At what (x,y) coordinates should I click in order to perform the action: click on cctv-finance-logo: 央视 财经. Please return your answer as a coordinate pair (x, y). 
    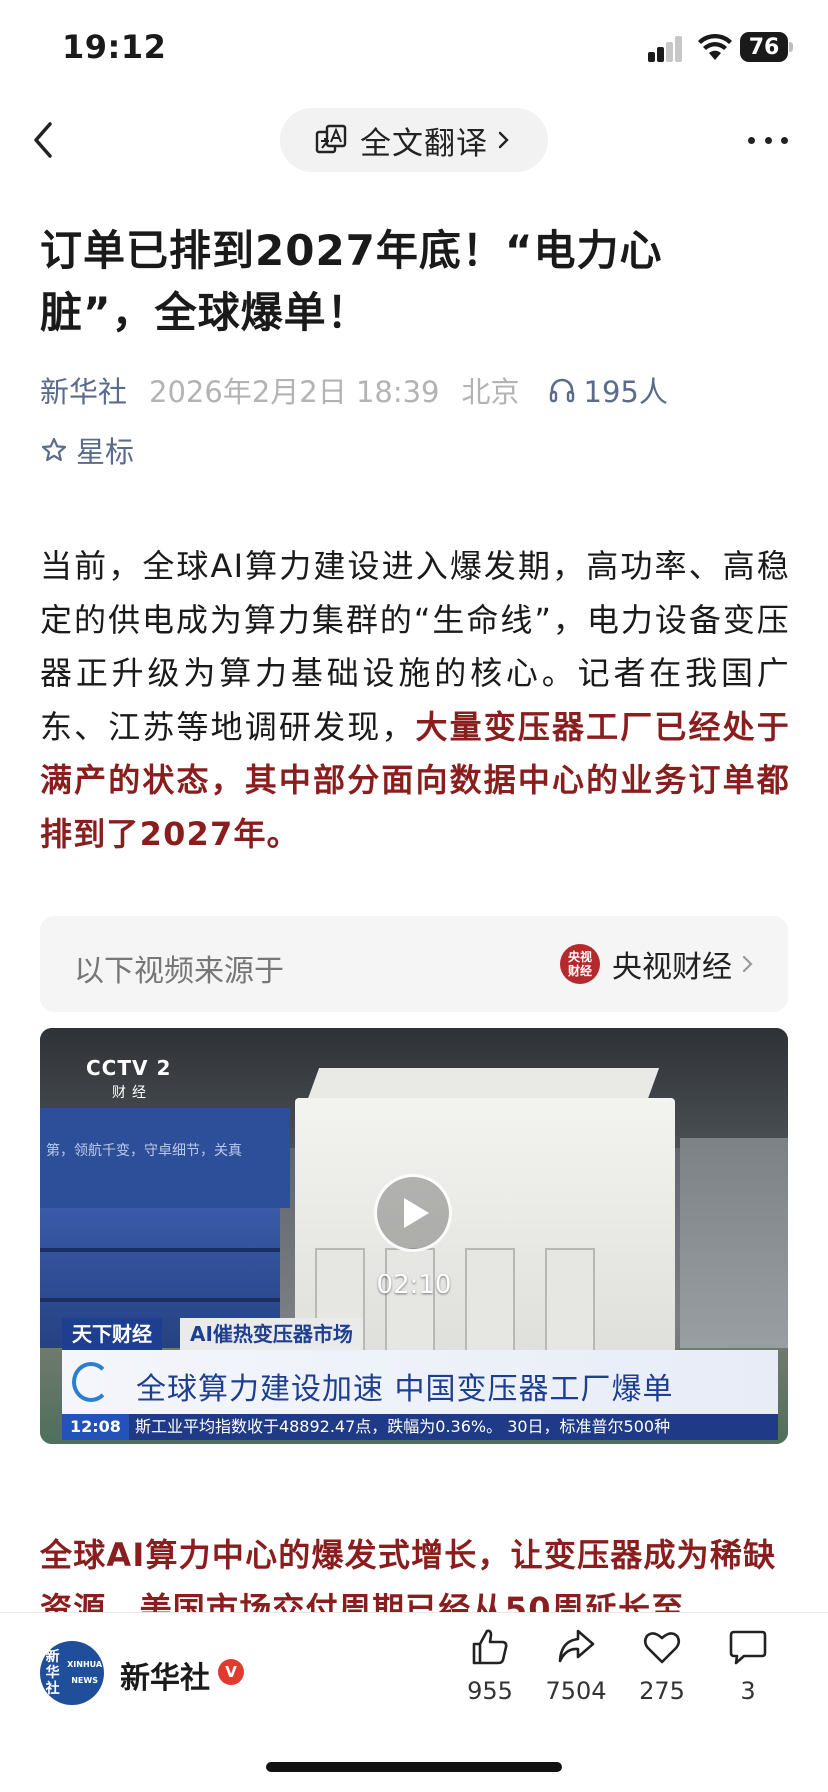
    Looking at the image, I should click on (580, 964).